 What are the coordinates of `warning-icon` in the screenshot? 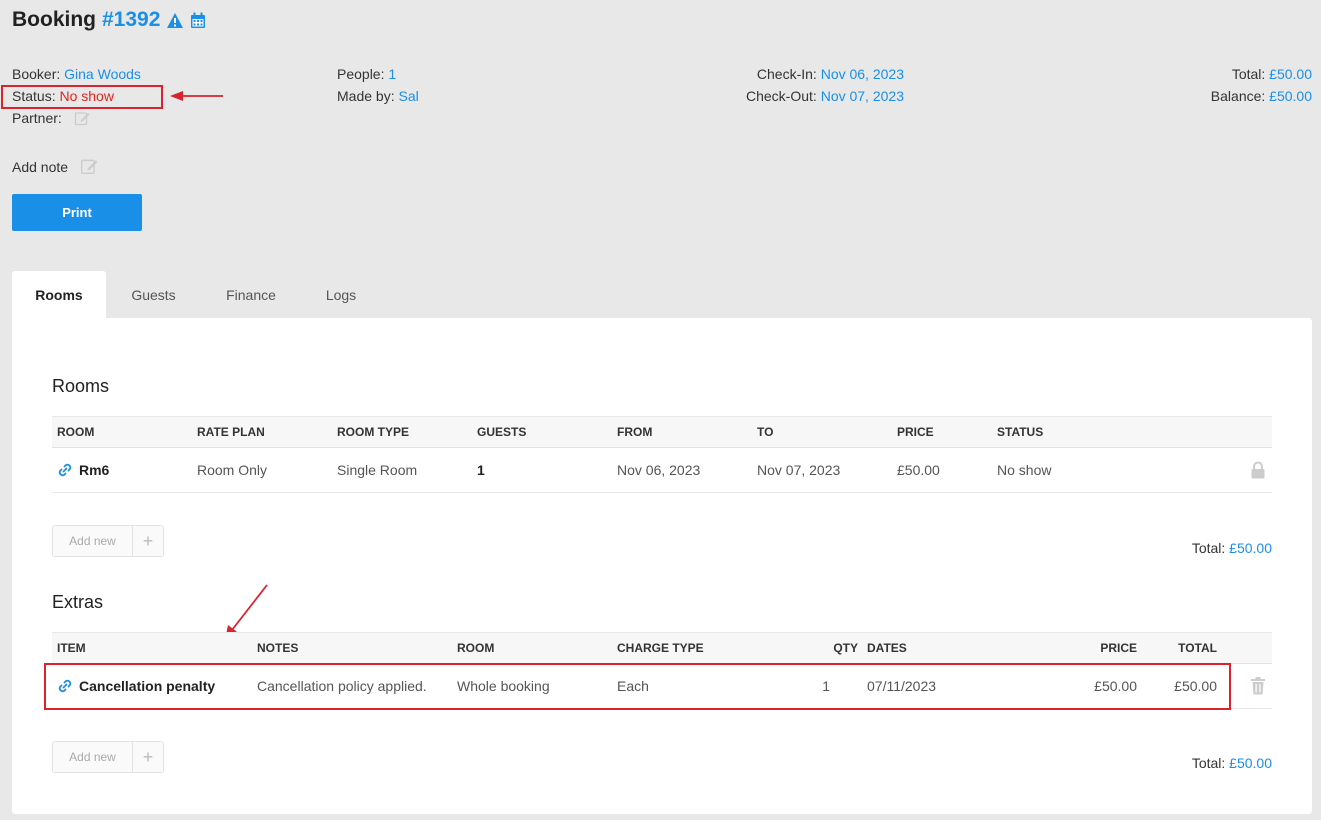 It's located at (175, 20).